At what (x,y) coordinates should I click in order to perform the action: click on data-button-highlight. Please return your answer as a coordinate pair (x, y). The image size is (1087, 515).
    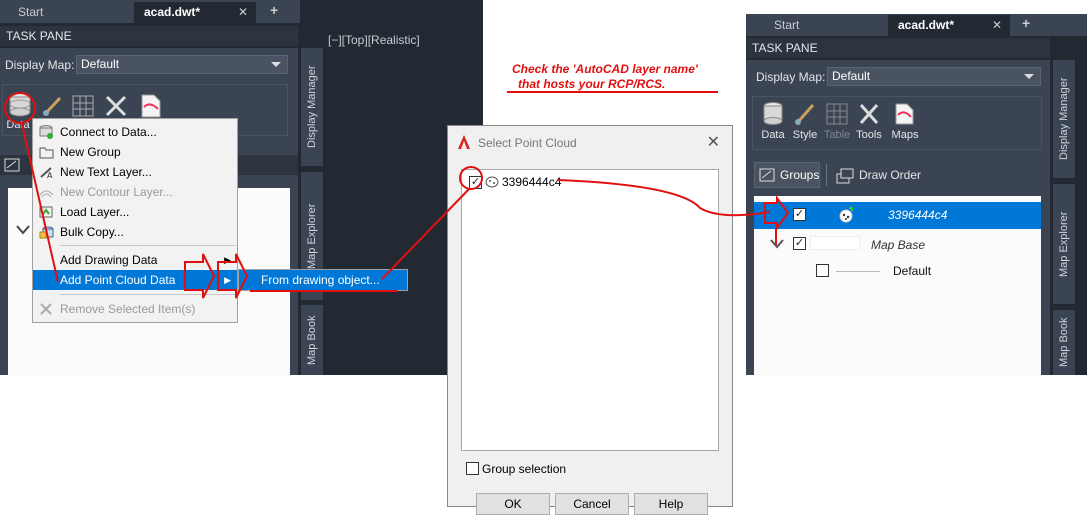
    Looking at the image, I should click on (20, 108).